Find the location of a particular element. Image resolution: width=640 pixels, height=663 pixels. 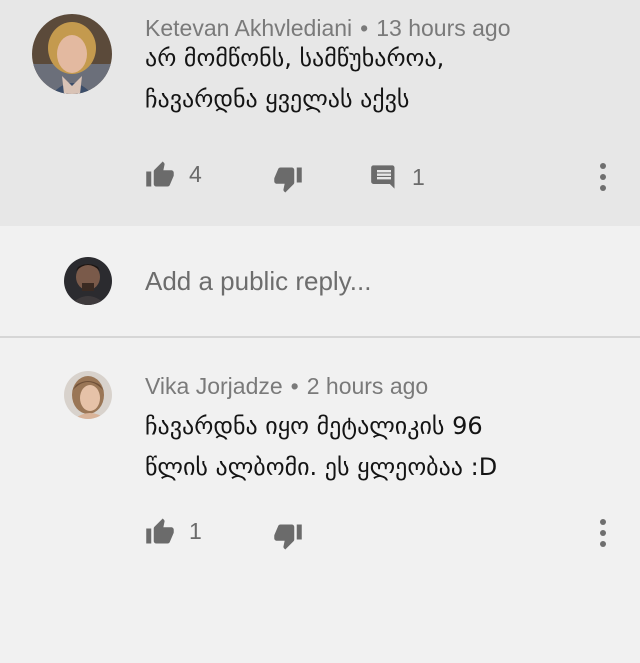

reply-author: Vika Jorjadze is located at coordinates (214, 386).